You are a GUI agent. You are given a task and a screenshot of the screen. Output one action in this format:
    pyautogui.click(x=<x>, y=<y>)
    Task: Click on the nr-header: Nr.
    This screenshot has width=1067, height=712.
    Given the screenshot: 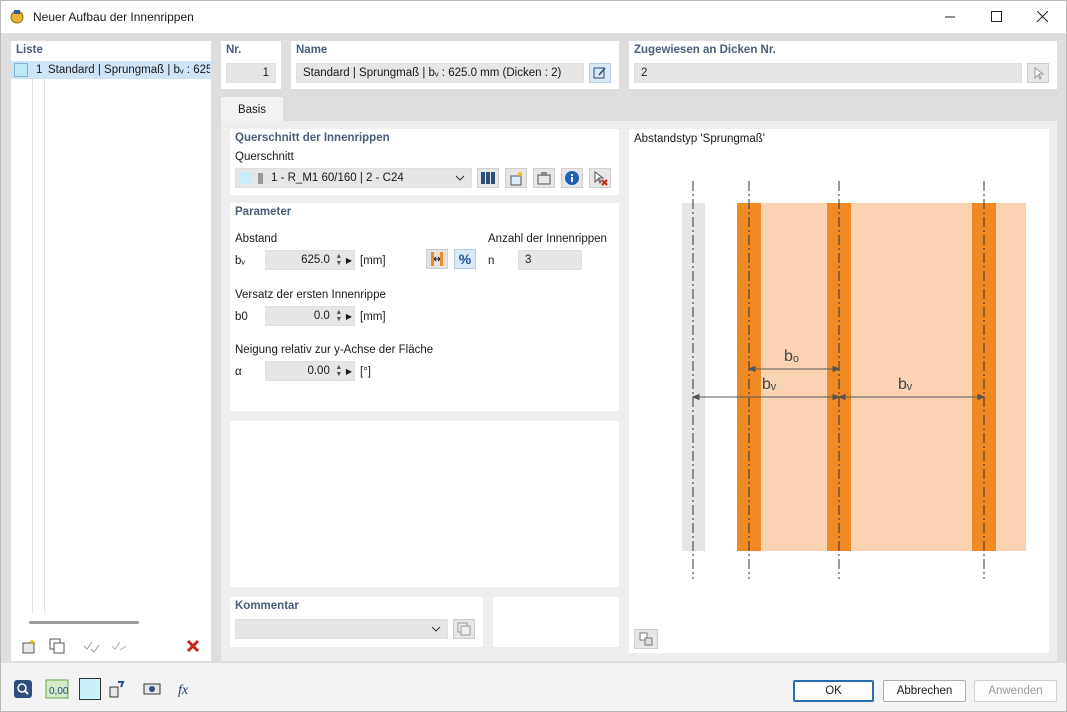 What is the action you would take?
    pyautogui.click(x=234, y=50)
    